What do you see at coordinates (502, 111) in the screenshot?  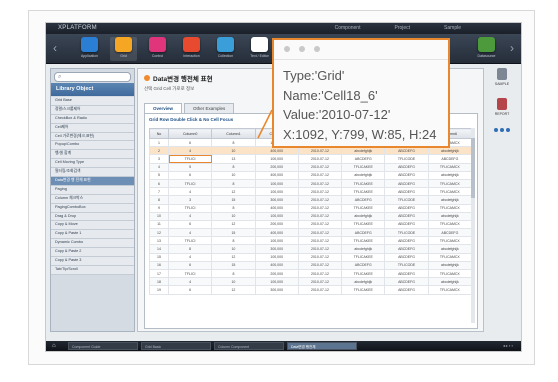 I see `report-button: REPORT` at bounding box center [502, 111].